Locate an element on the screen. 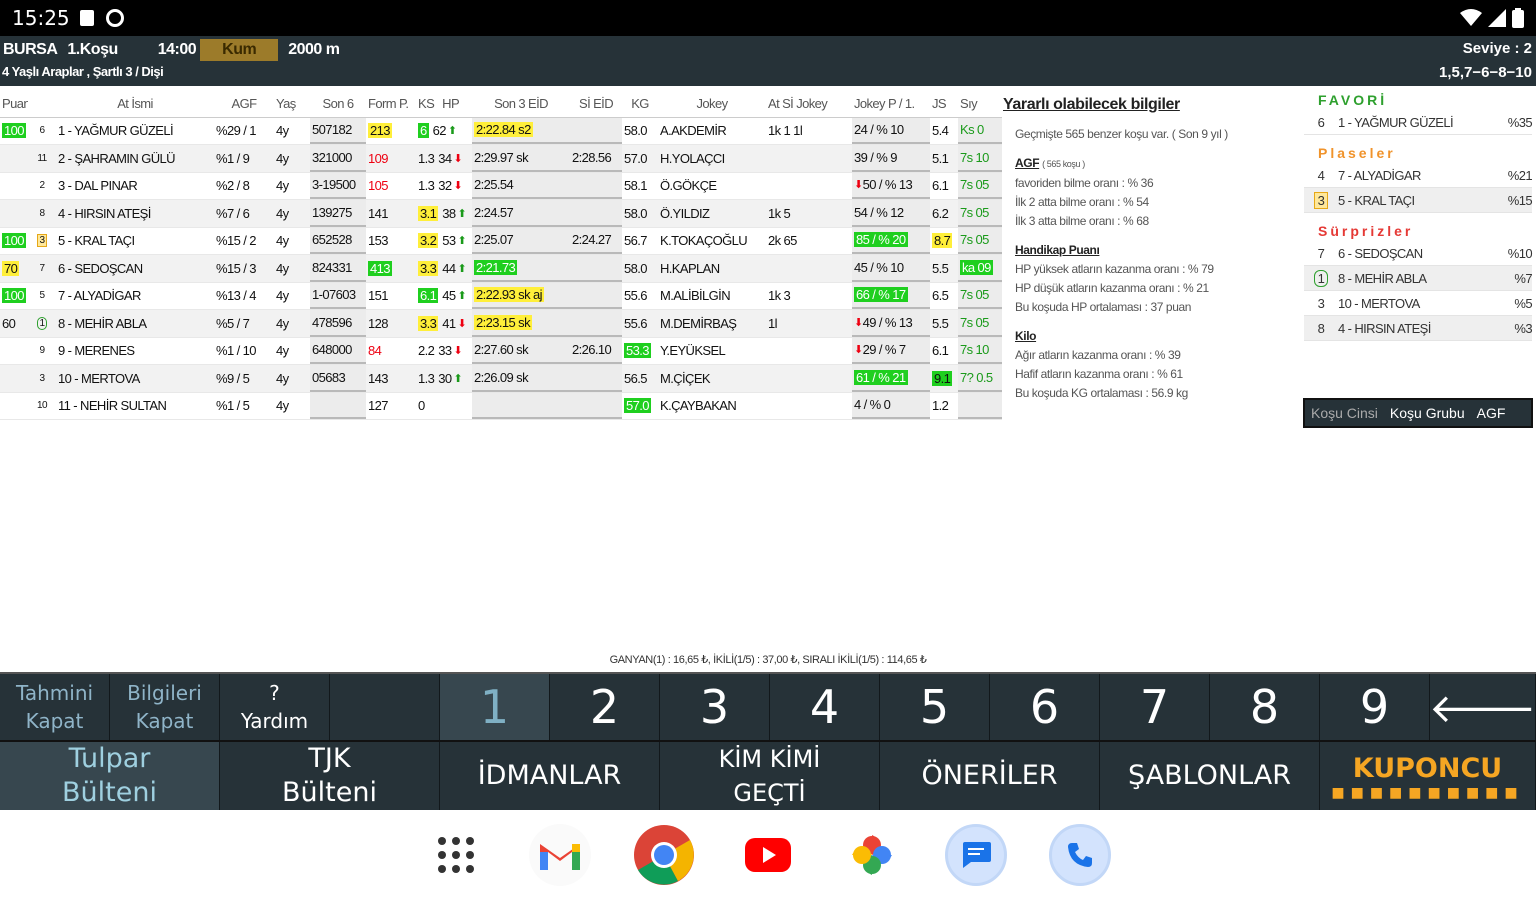  favorite-item: 6 1 - YAĞMUR GÜZELİ %35 is located at coordinates (1418, 122).